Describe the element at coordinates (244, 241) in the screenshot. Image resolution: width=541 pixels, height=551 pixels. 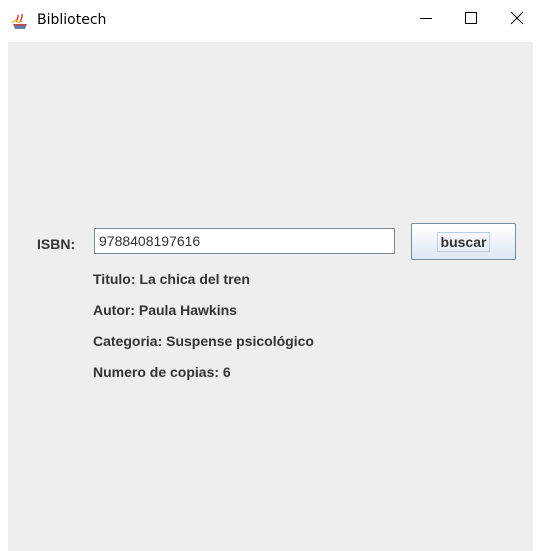
I see `isbn-input` at that location.